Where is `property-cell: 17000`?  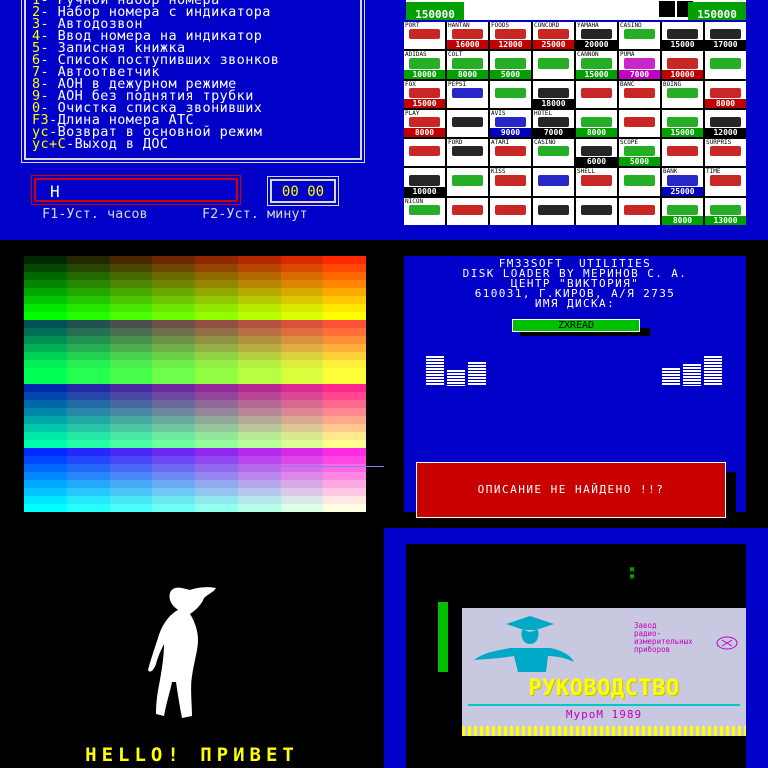 property-cell: 17000 is located at coordinates (725, 36).